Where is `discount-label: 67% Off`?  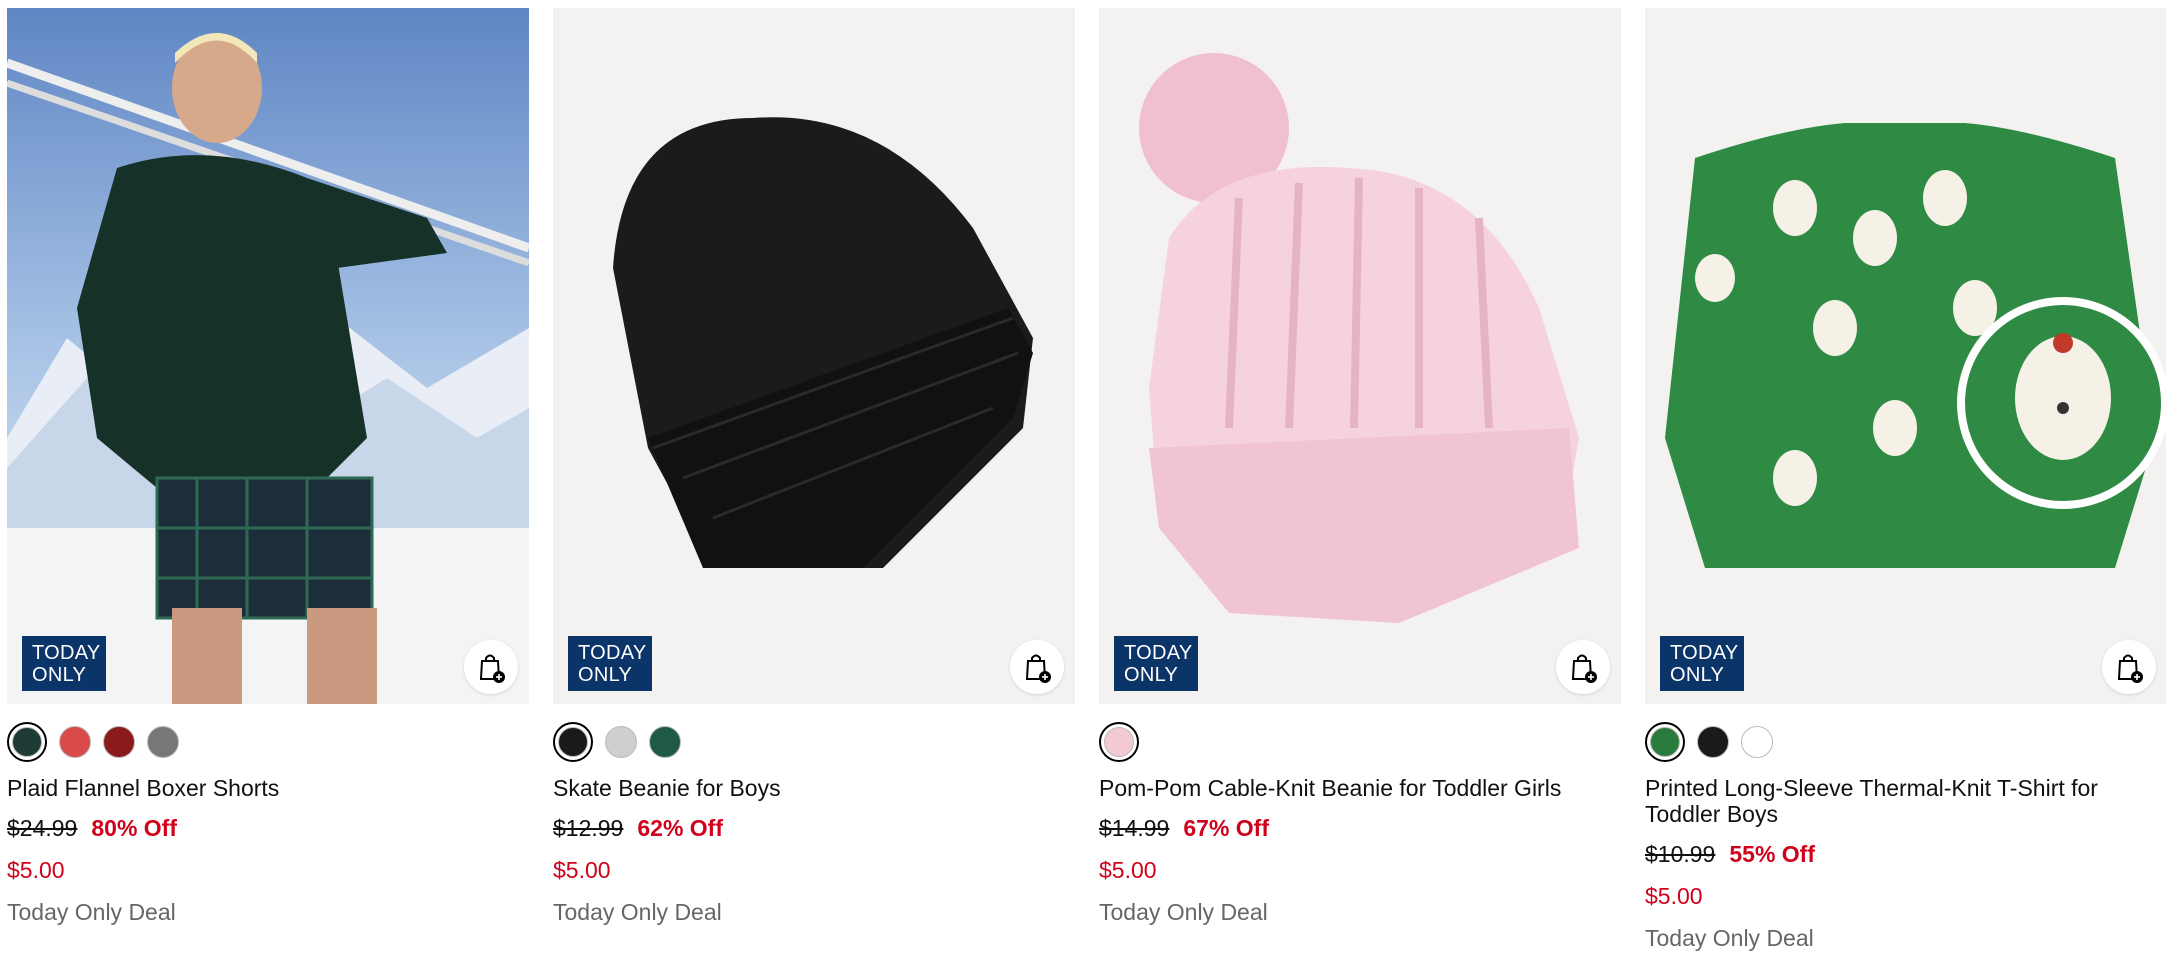 discount-label: 67% Off is located at coordinates (1226, 828).